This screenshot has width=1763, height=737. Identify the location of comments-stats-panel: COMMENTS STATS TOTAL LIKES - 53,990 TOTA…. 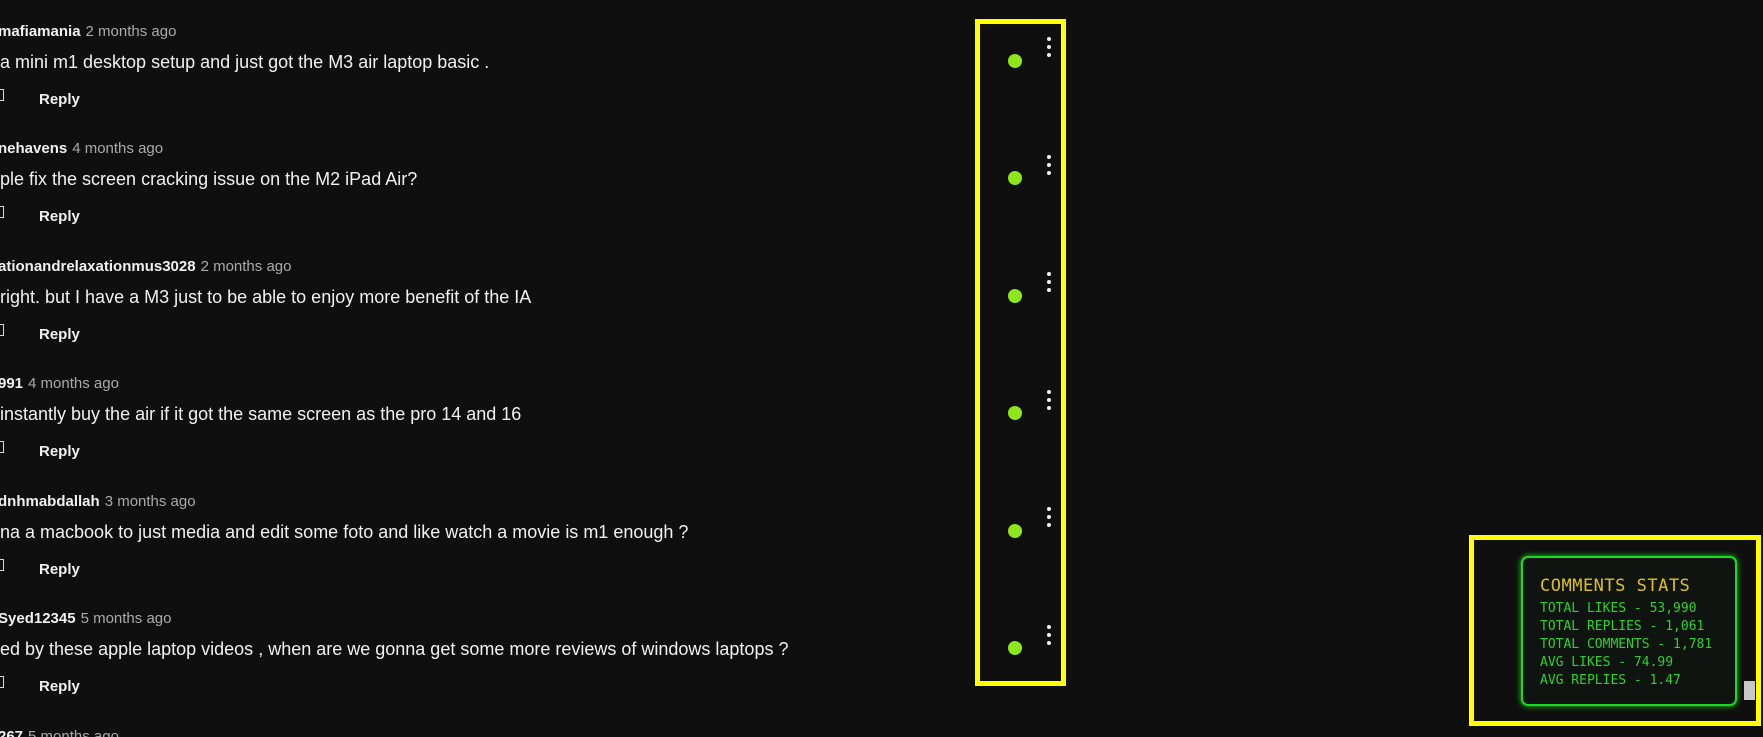
(1629, 631).